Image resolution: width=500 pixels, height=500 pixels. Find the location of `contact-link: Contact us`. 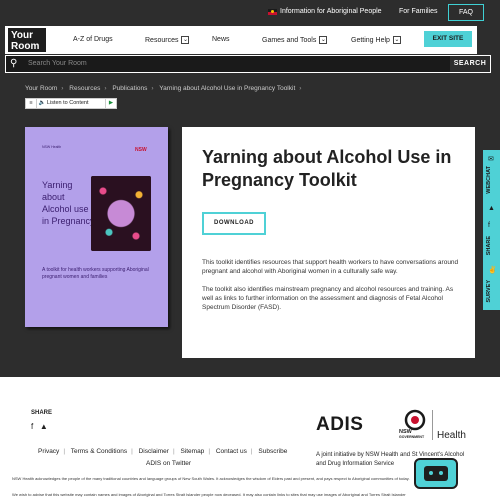

contact-link: Contact us is located at coordinates (231, 451).